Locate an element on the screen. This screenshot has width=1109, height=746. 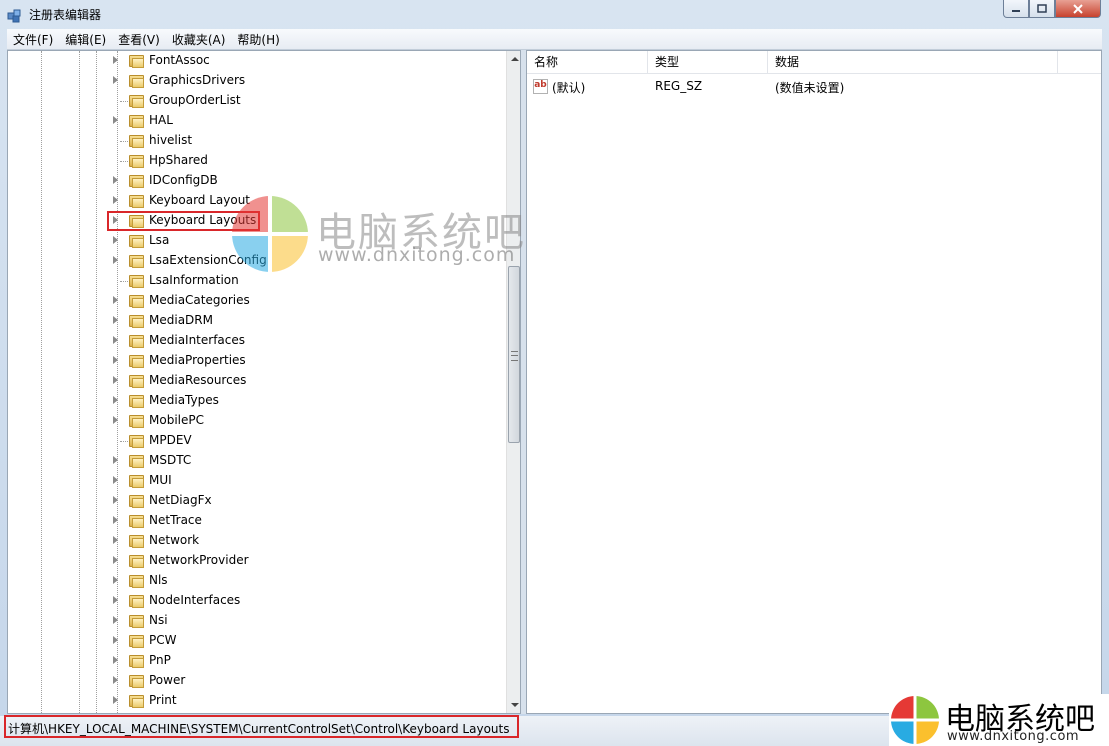
tree-item: Nls is located at coordinates (257, 581).